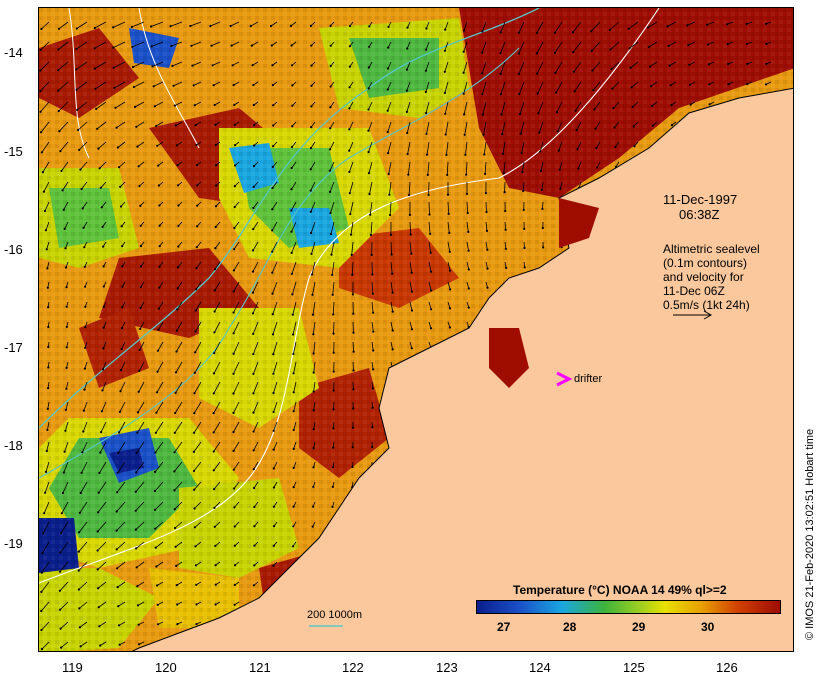  I want to click on lon-label: 126, so click(727, 667).